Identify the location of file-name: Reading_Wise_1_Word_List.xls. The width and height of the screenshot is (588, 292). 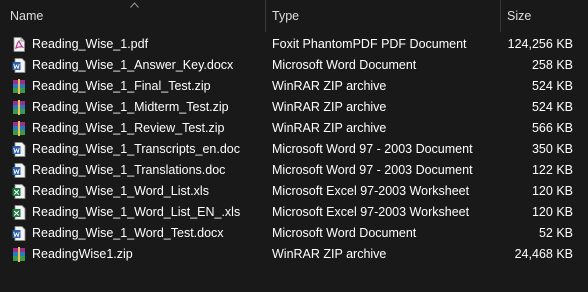
(120, 191).